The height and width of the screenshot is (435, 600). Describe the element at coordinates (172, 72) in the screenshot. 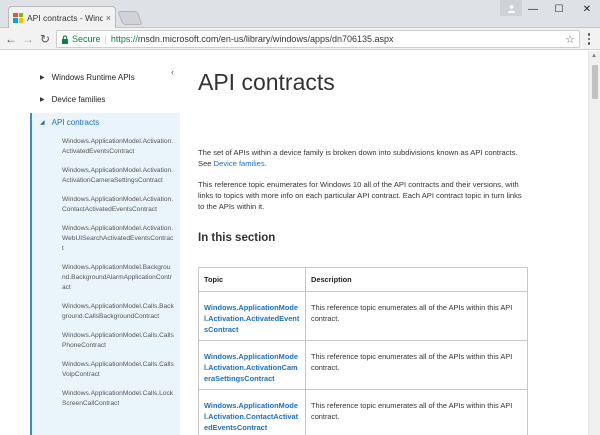

I see `collapse-sidebar-icon: ‹` at that location.